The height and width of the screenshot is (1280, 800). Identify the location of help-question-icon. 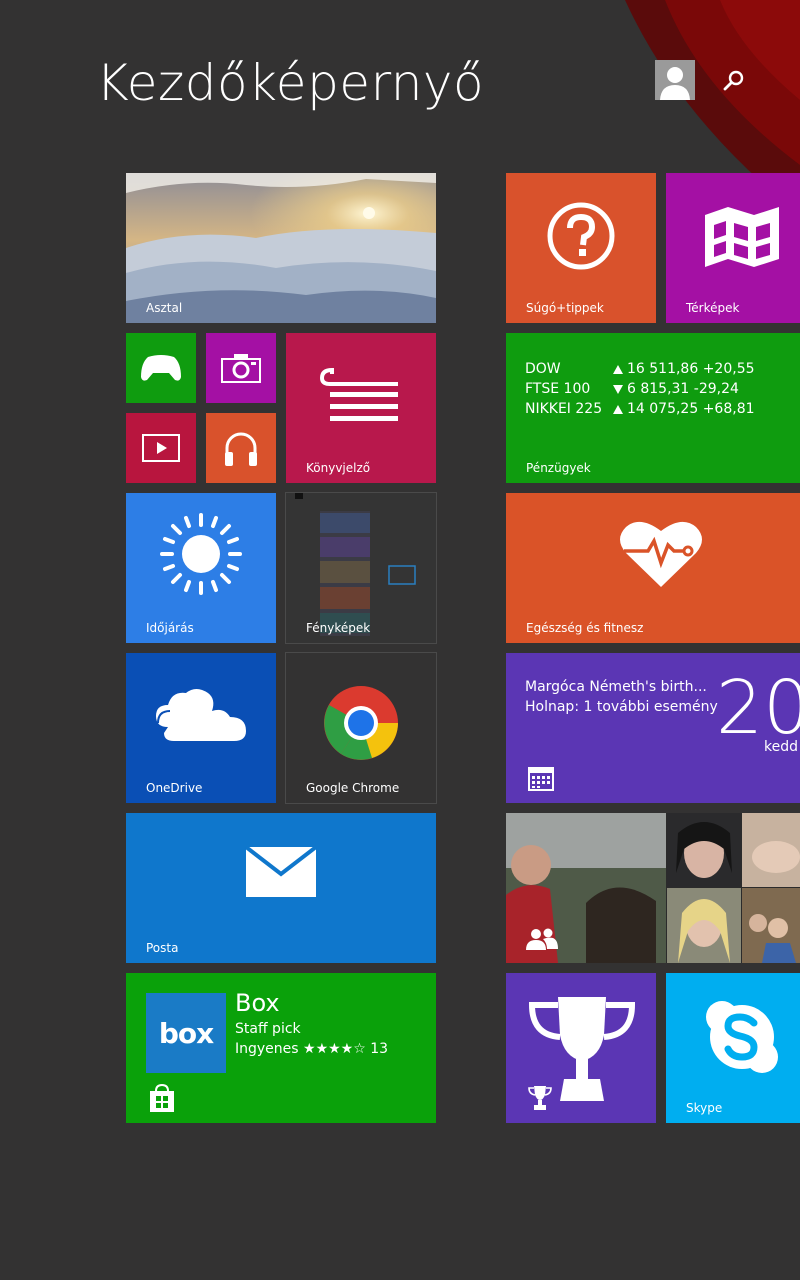
(581, 236).